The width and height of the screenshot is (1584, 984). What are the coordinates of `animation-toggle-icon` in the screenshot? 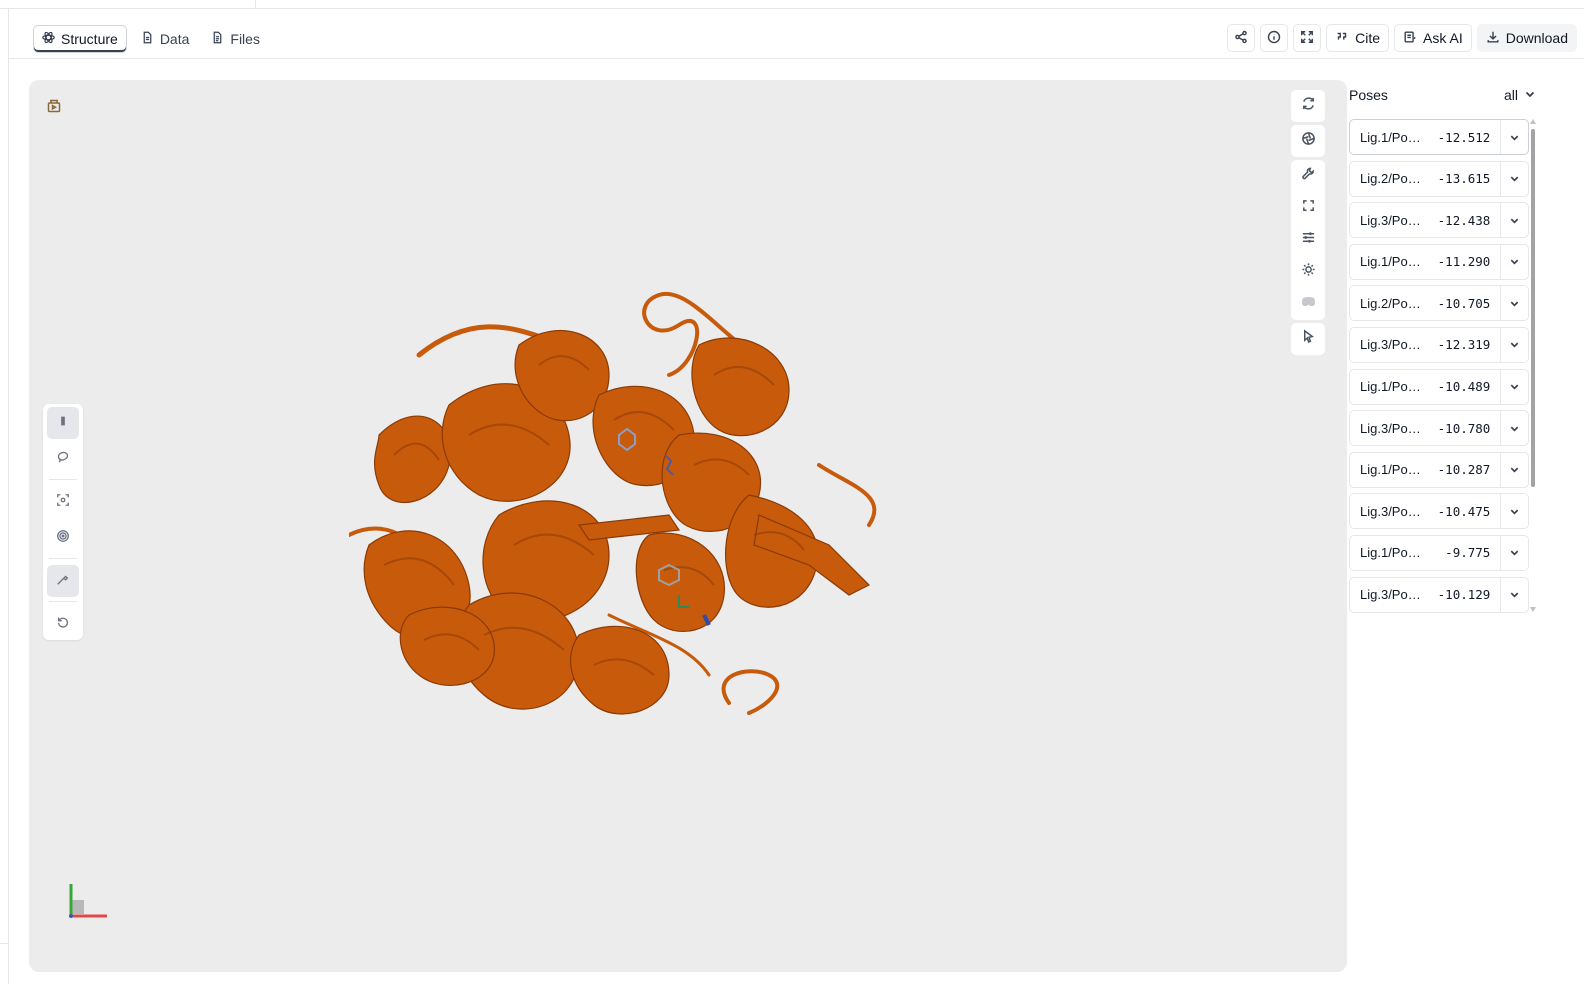 It's located at (55, 107).